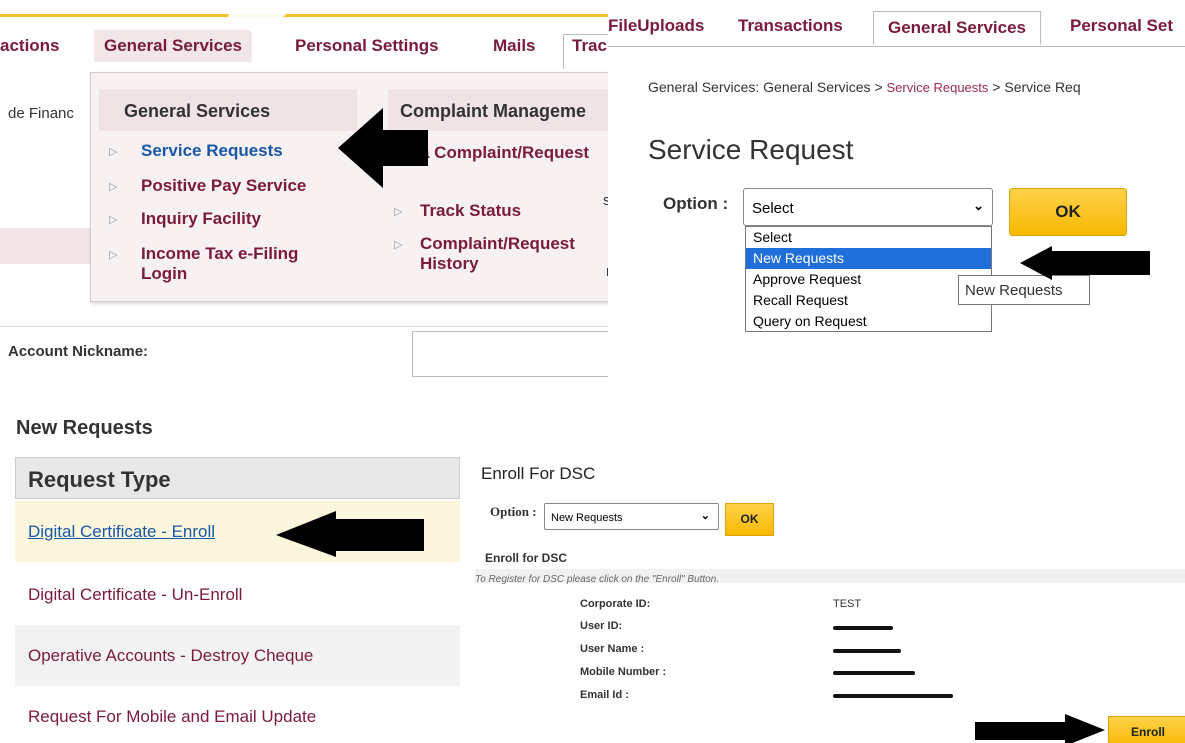 The height and width of the screenshot is (743, 1185). What do you see at coordinates (237, 655) in the screenshot?
I see `table-row: Operative Accounts - Destroy Cheque` at bounding box center [237, 655].